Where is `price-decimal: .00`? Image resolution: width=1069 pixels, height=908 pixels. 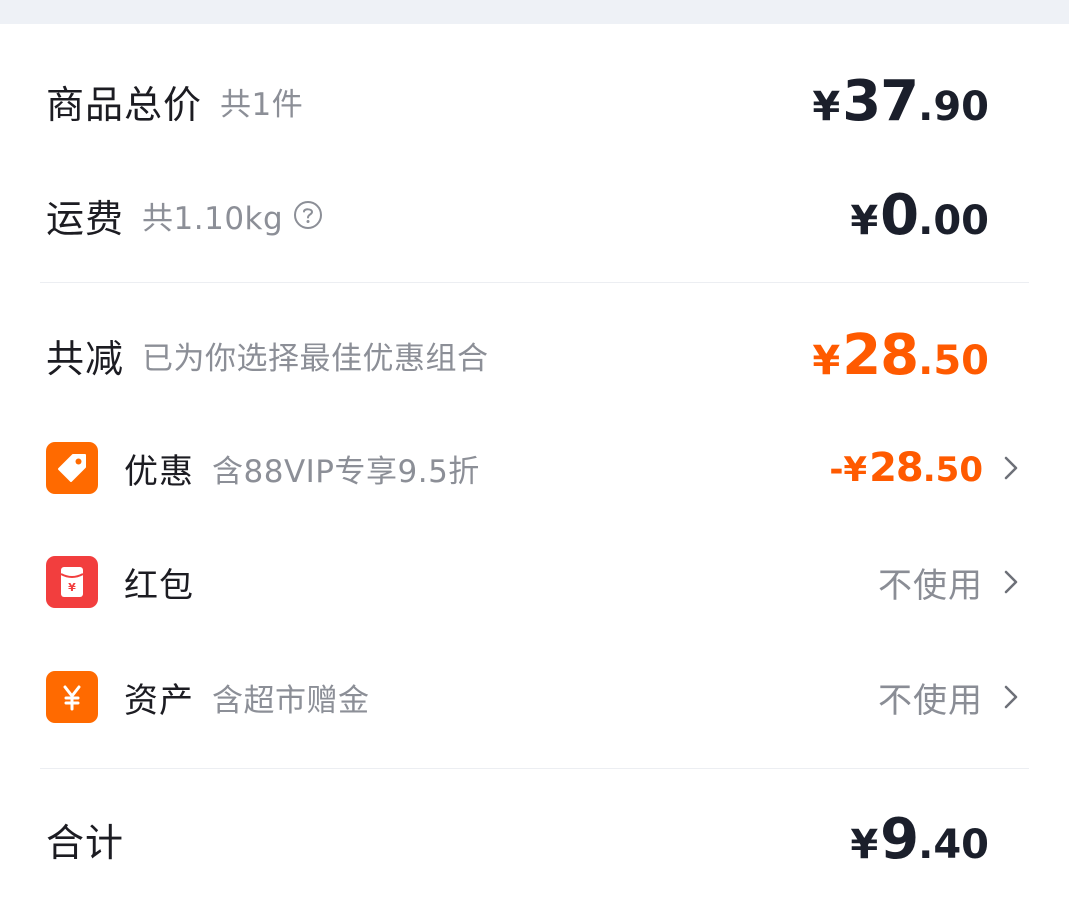 price-decimal: .00 is located at coordinates (953, 220).